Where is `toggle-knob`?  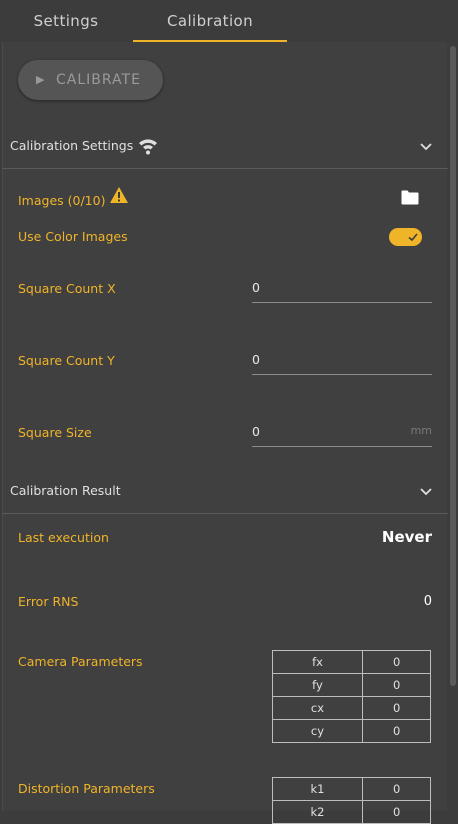 toggle-knob is located at coordinates (413, 237).